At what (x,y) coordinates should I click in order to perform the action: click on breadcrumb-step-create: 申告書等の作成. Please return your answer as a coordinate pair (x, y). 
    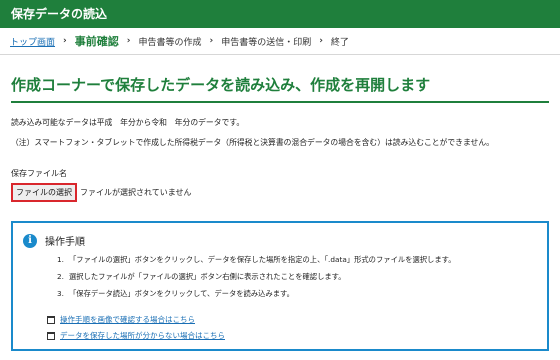
    Looking at the image, I should click on (170, 42).